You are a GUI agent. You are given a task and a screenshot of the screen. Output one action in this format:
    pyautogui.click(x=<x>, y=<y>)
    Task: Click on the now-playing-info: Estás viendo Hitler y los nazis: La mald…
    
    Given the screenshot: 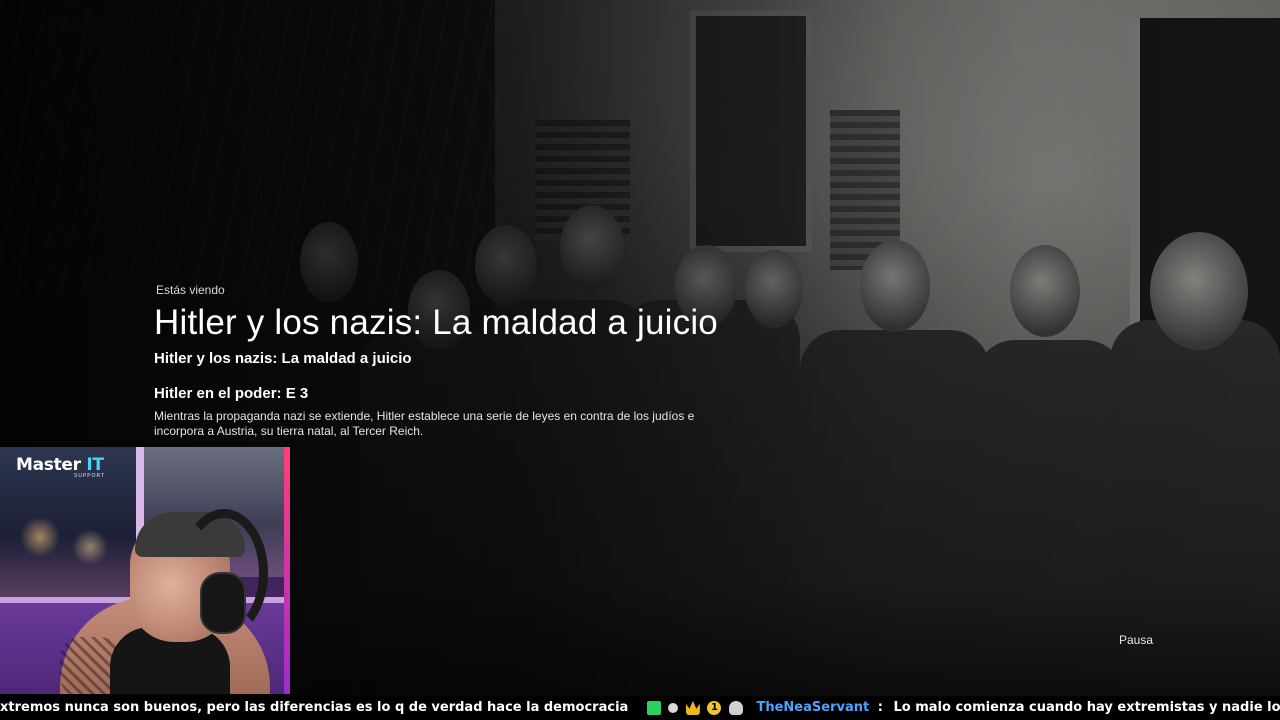 What is the action you would take?
    pyautogui.click(x=464, y=361)
    